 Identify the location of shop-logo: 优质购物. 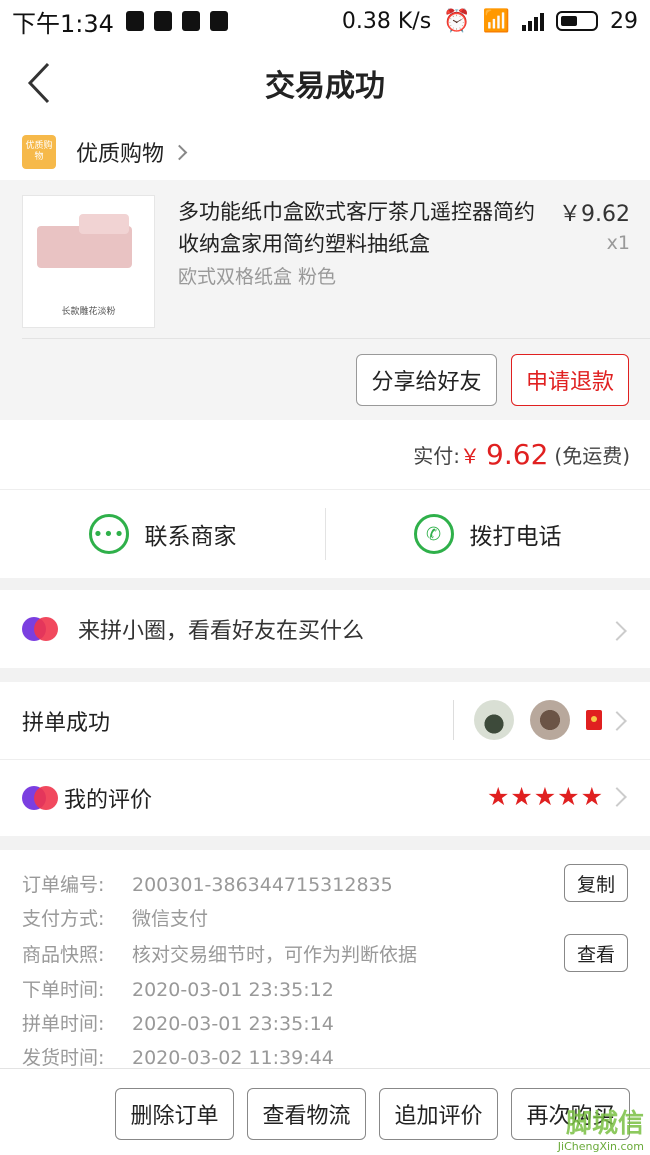
(39, 152).